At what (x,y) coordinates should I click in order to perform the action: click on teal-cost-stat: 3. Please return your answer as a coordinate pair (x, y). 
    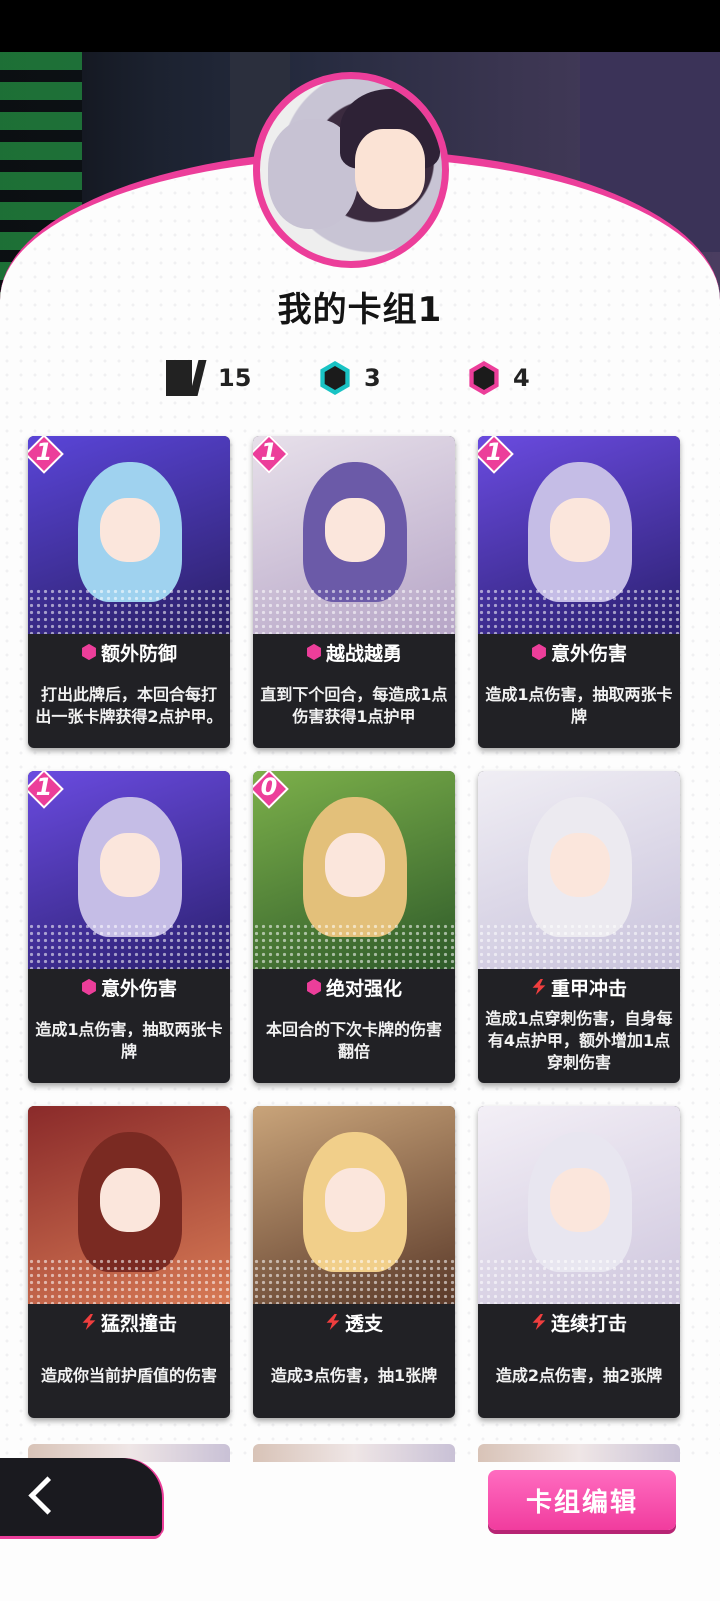
    Looking at the image, I should click on (349, 378).